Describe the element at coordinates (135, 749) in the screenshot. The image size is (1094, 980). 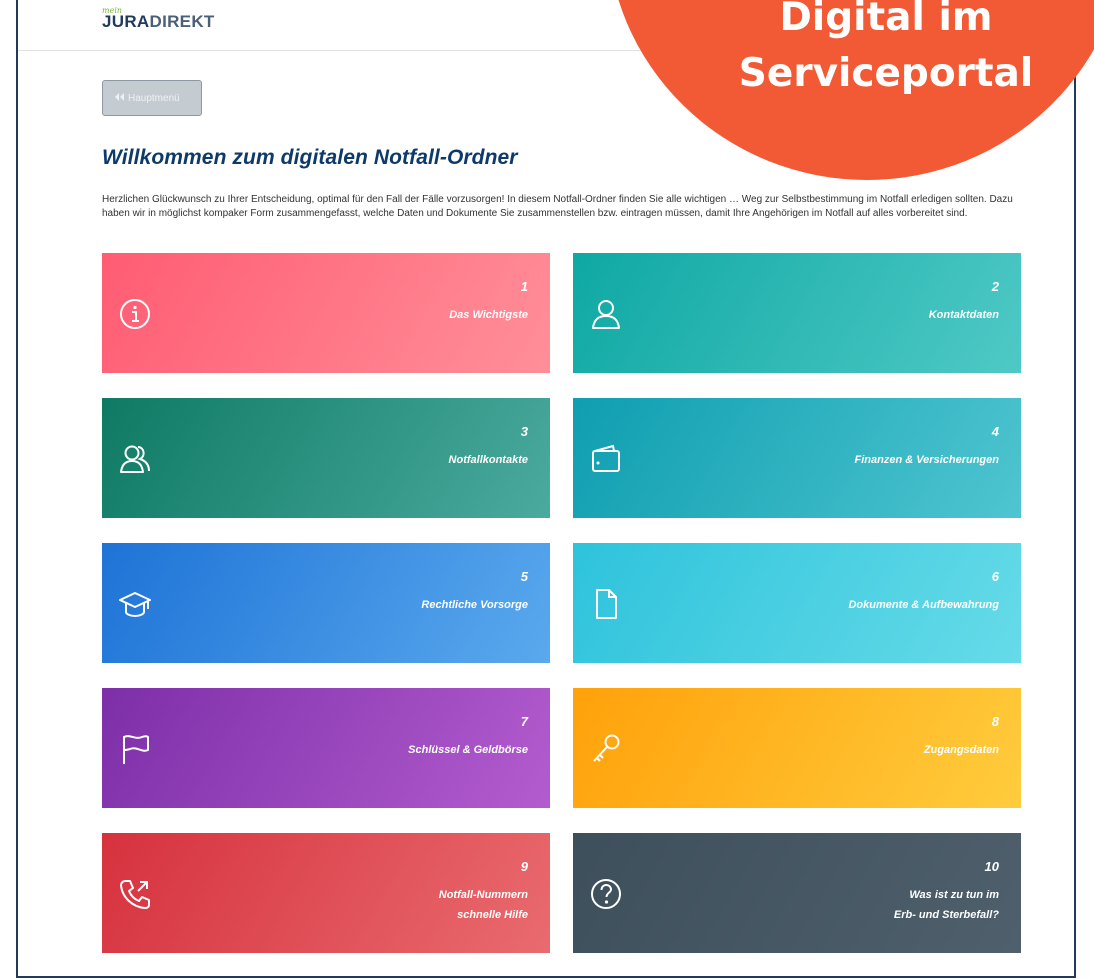
I see `flag-icon` at that location.